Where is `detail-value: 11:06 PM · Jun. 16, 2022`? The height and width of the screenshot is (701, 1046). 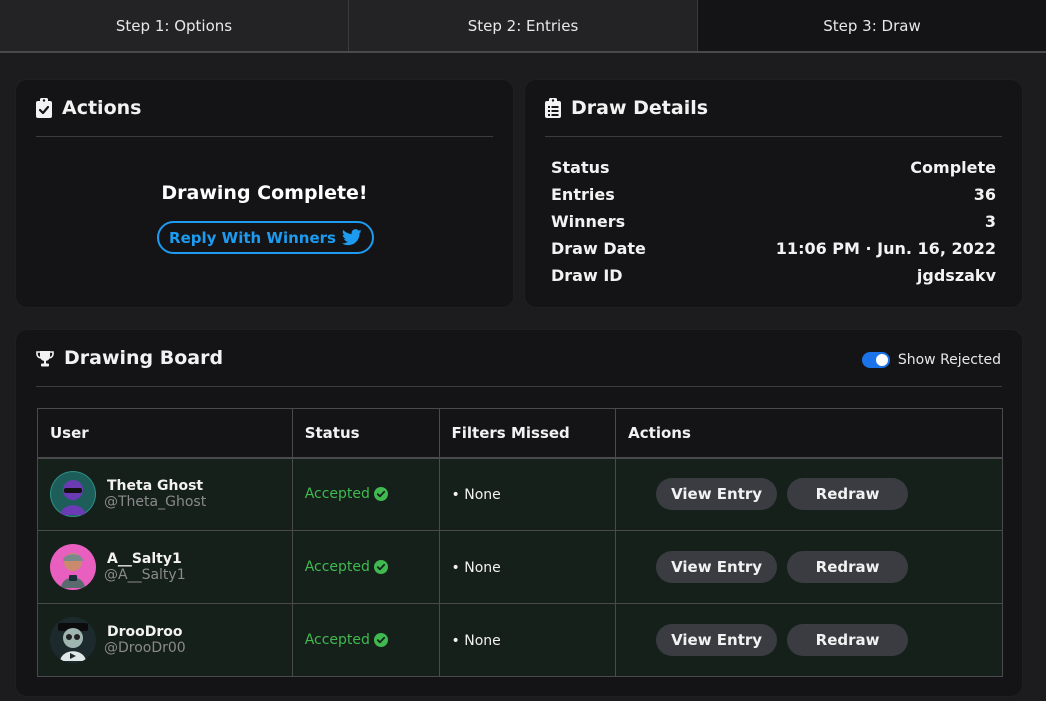 detail-value: 11:06 PM · Jun. 16, 2022 is located at coordinates (885, 248).